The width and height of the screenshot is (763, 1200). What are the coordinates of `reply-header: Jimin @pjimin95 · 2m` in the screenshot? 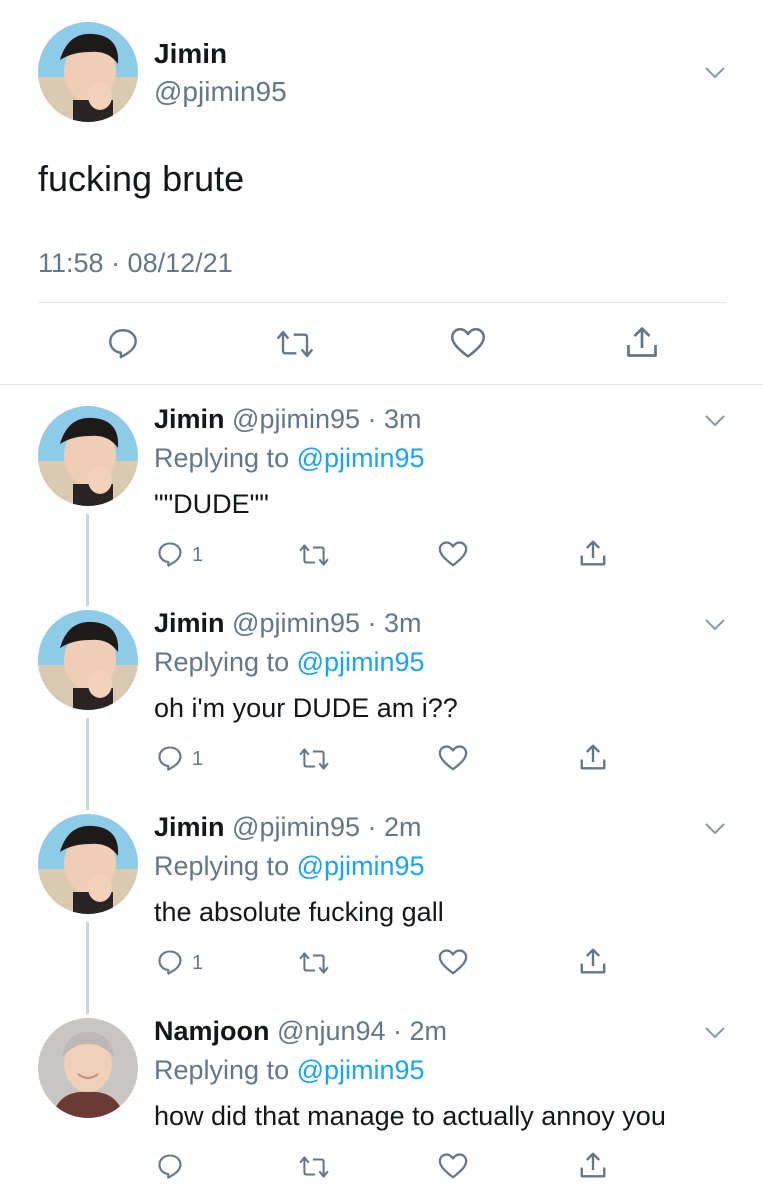 It's located at (288, 827).